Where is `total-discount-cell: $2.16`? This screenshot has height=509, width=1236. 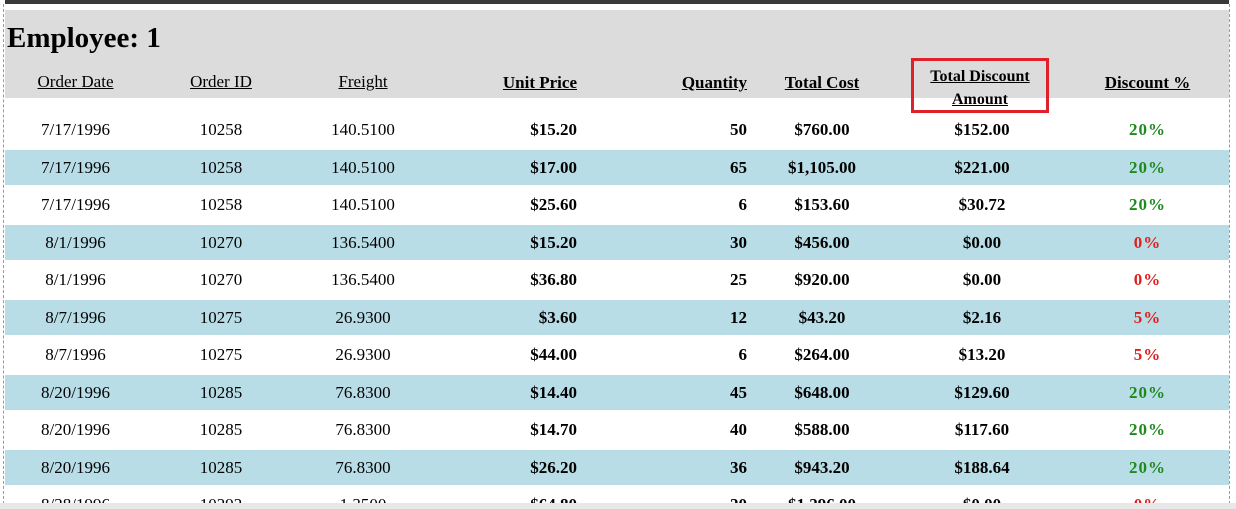
total-discount-cell: $2.16 is located at coordinates (982, 317).